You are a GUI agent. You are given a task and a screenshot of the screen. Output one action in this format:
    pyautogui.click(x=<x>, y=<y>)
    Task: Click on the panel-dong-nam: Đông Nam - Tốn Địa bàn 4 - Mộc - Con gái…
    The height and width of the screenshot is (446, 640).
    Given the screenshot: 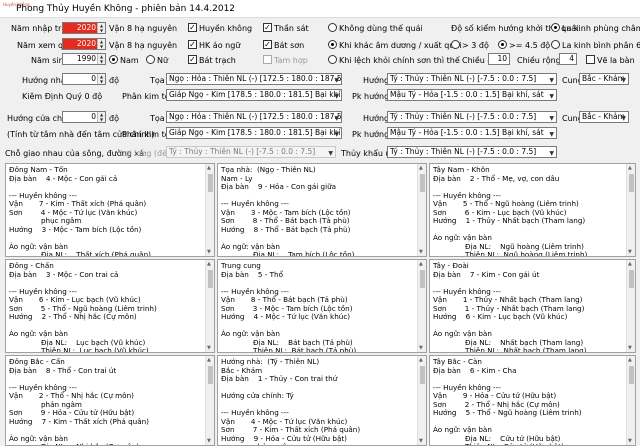 What is the action you would take?
    pyautogui.click(x=110, y=210)
    